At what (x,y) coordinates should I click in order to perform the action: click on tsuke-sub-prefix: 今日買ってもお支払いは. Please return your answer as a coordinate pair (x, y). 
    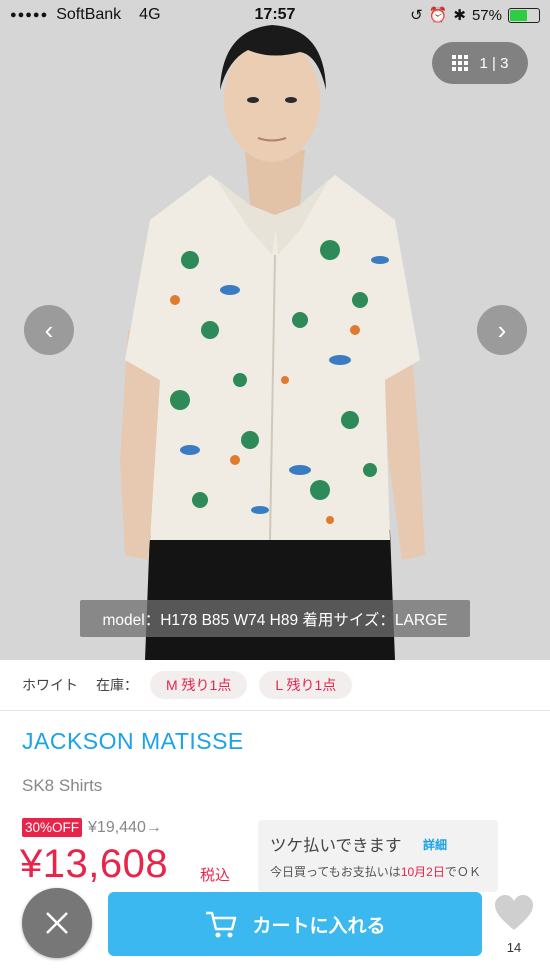
    Looking at the image, I should click on (335, 872).